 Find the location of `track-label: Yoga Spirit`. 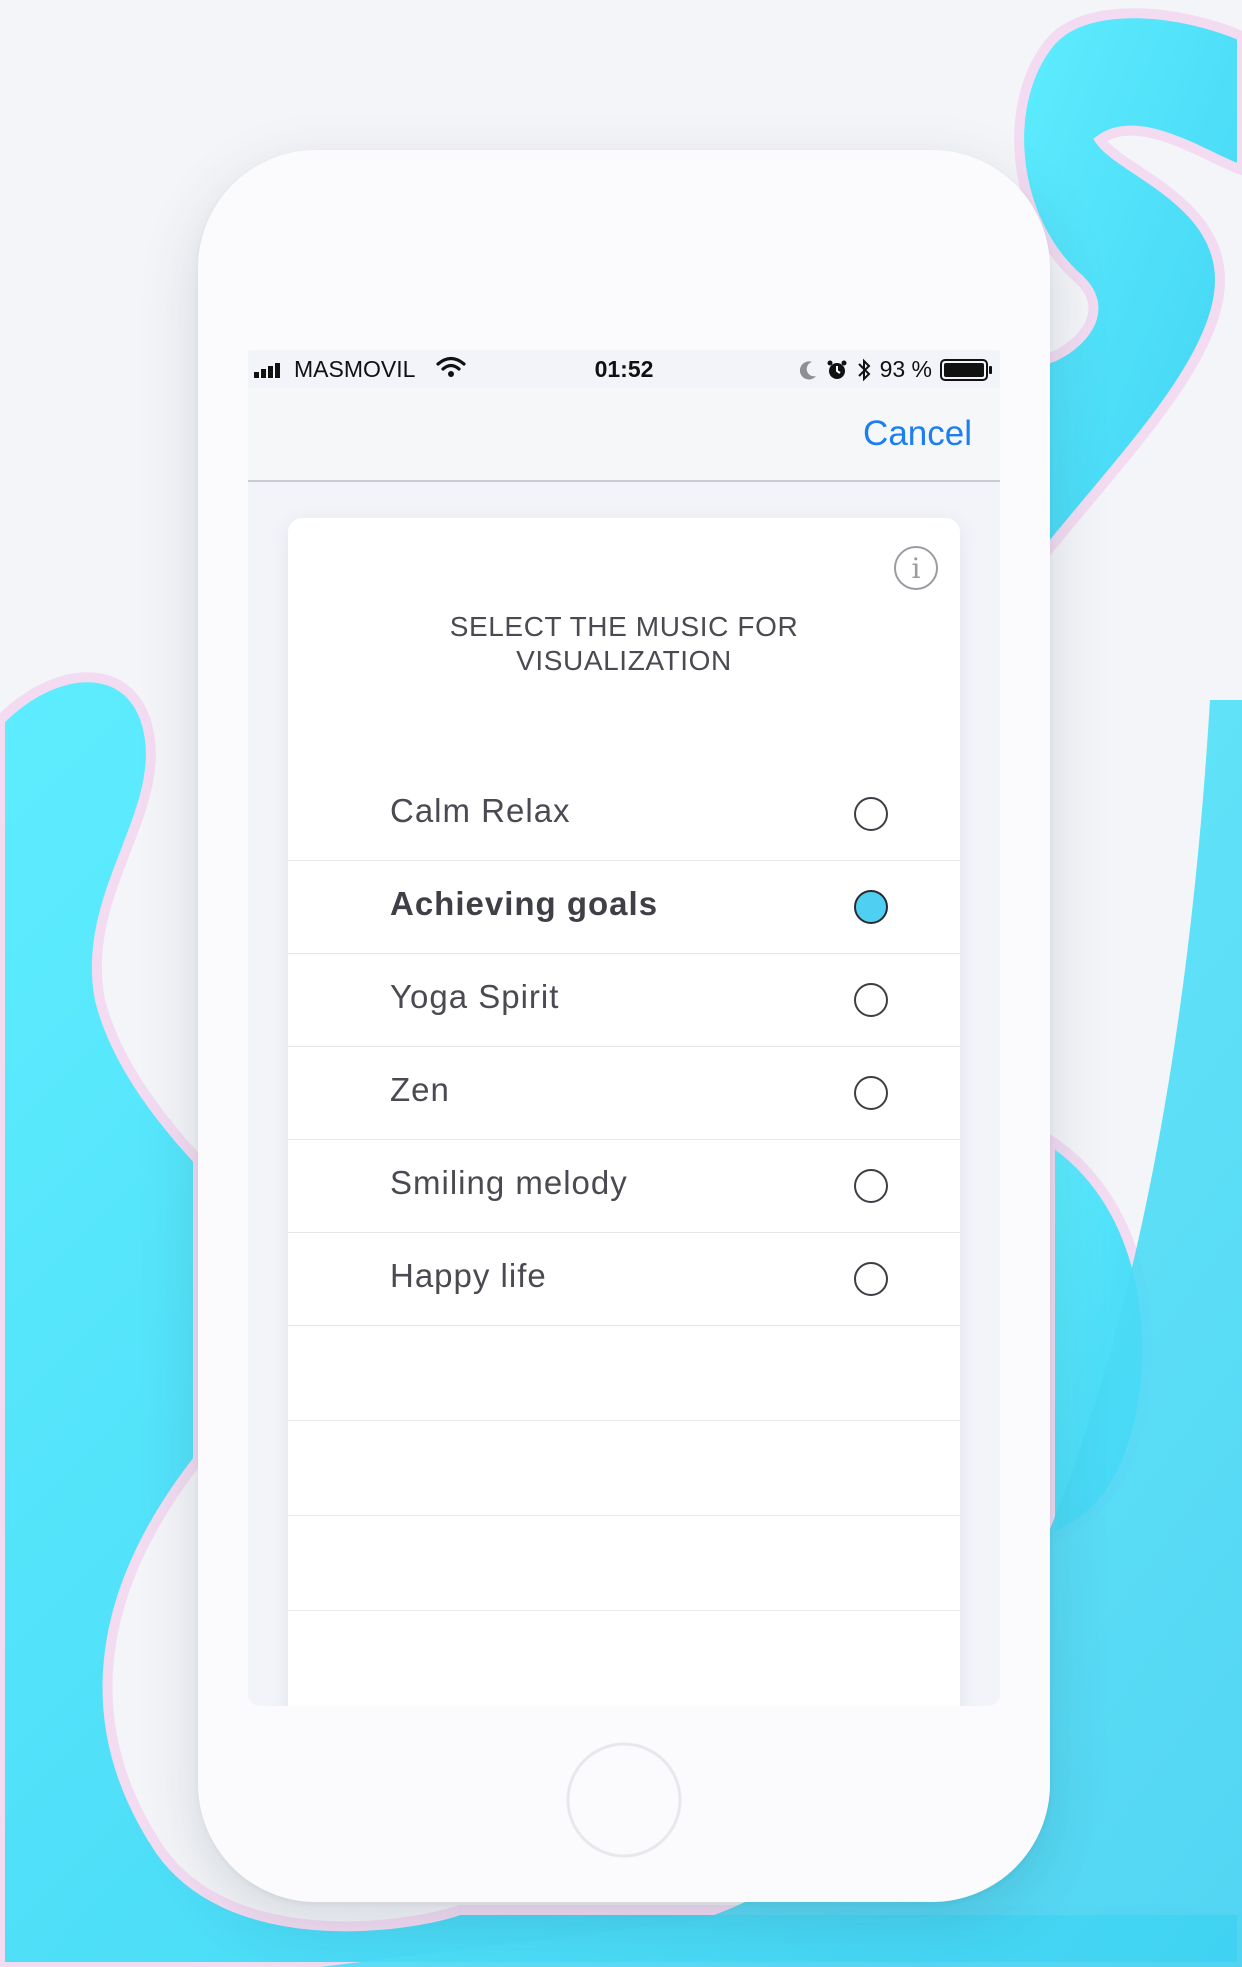

track-label: Yoga Spirit is located at coordinates (475, 996).